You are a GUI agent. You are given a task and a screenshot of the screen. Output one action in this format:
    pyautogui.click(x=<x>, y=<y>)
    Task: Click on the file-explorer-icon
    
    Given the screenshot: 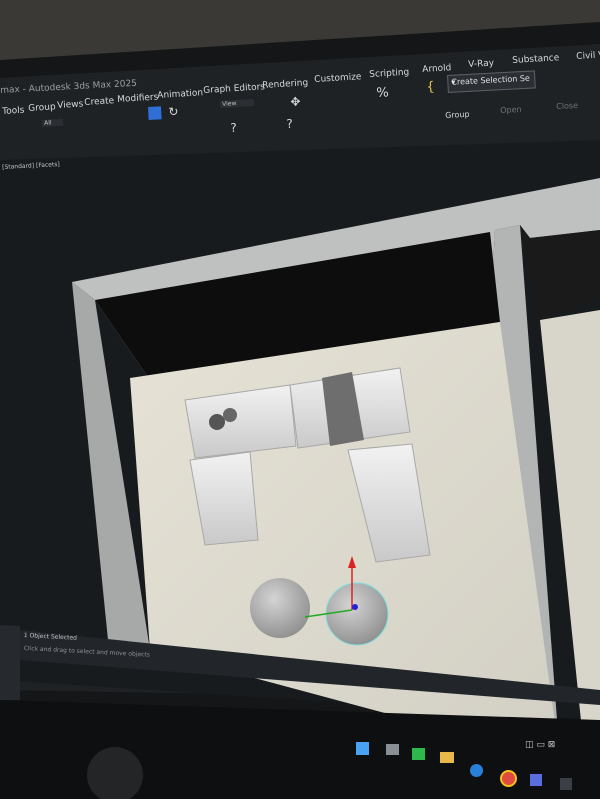 What is the action you would take?
    pyautogui.click(x=447, y=757)
    